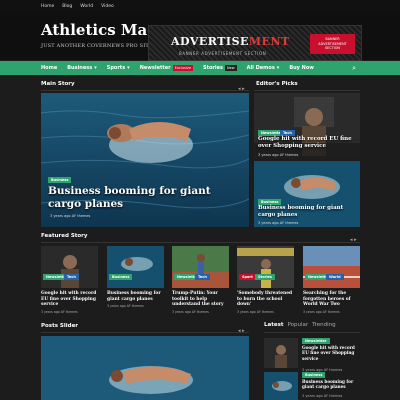 The width and height of the screenshot is (400, 400). What do you see at coordinates (99, 30) in the screenshot?
I see `site-logo: Athletics Mag` at bounding box center [99, 30].